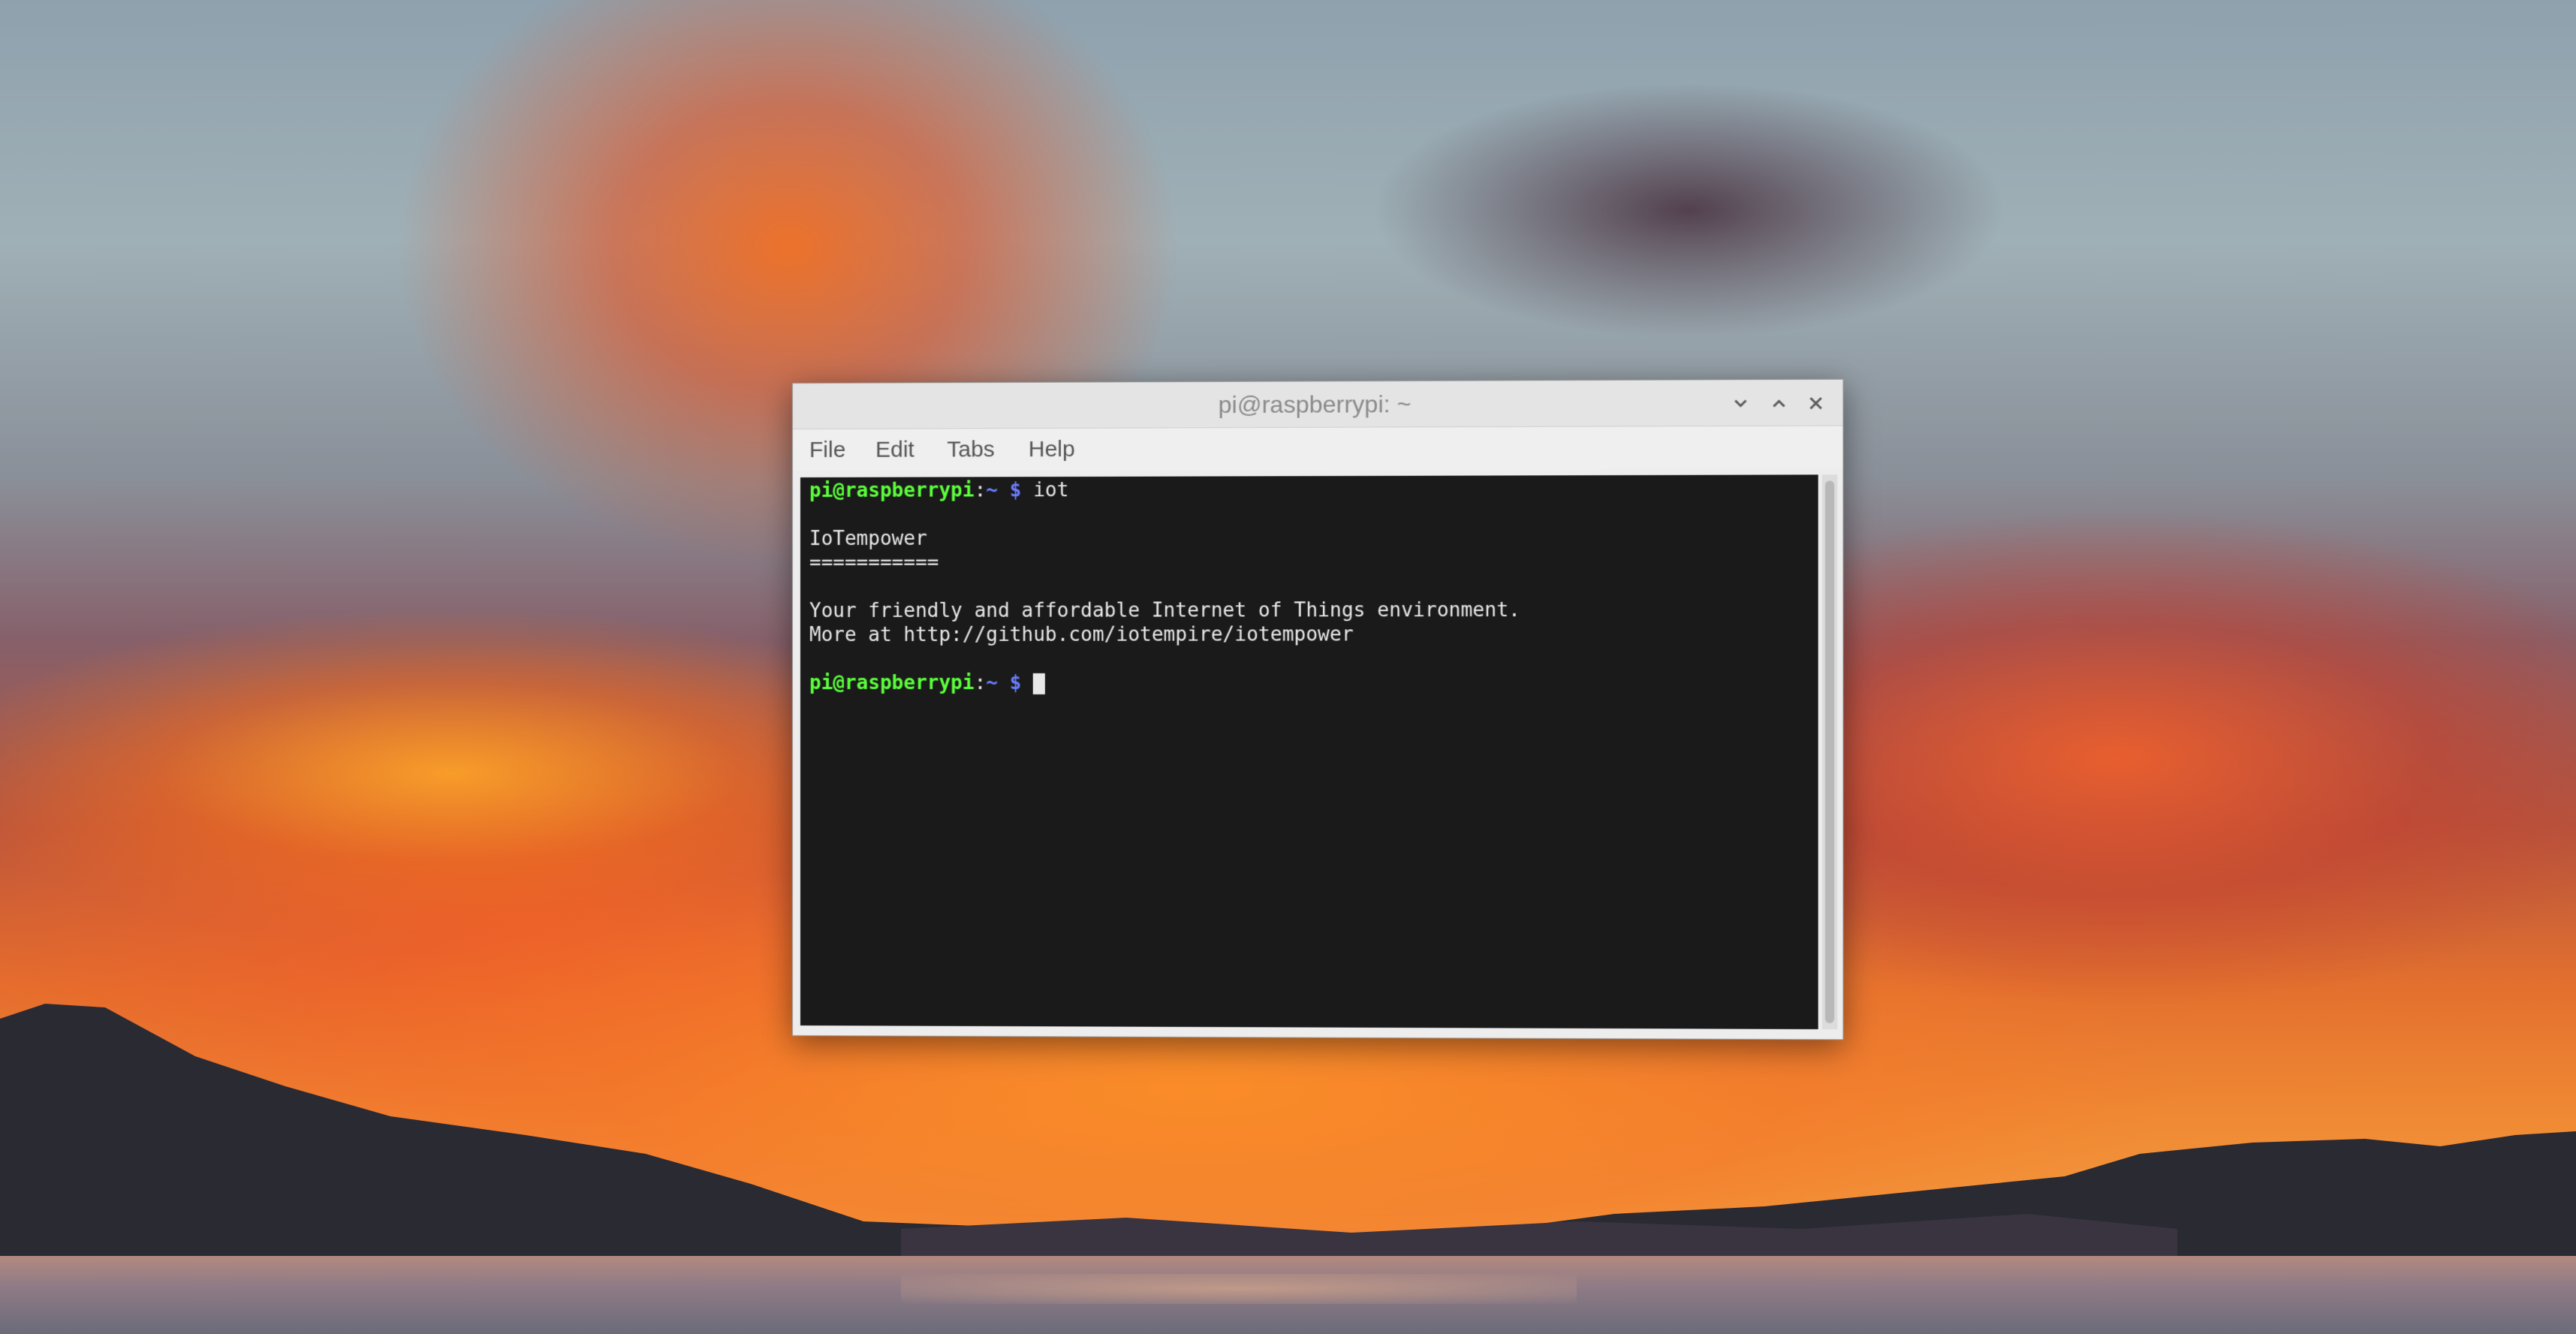  I want to click on output-heading: IoTempower, so click(868, 538).